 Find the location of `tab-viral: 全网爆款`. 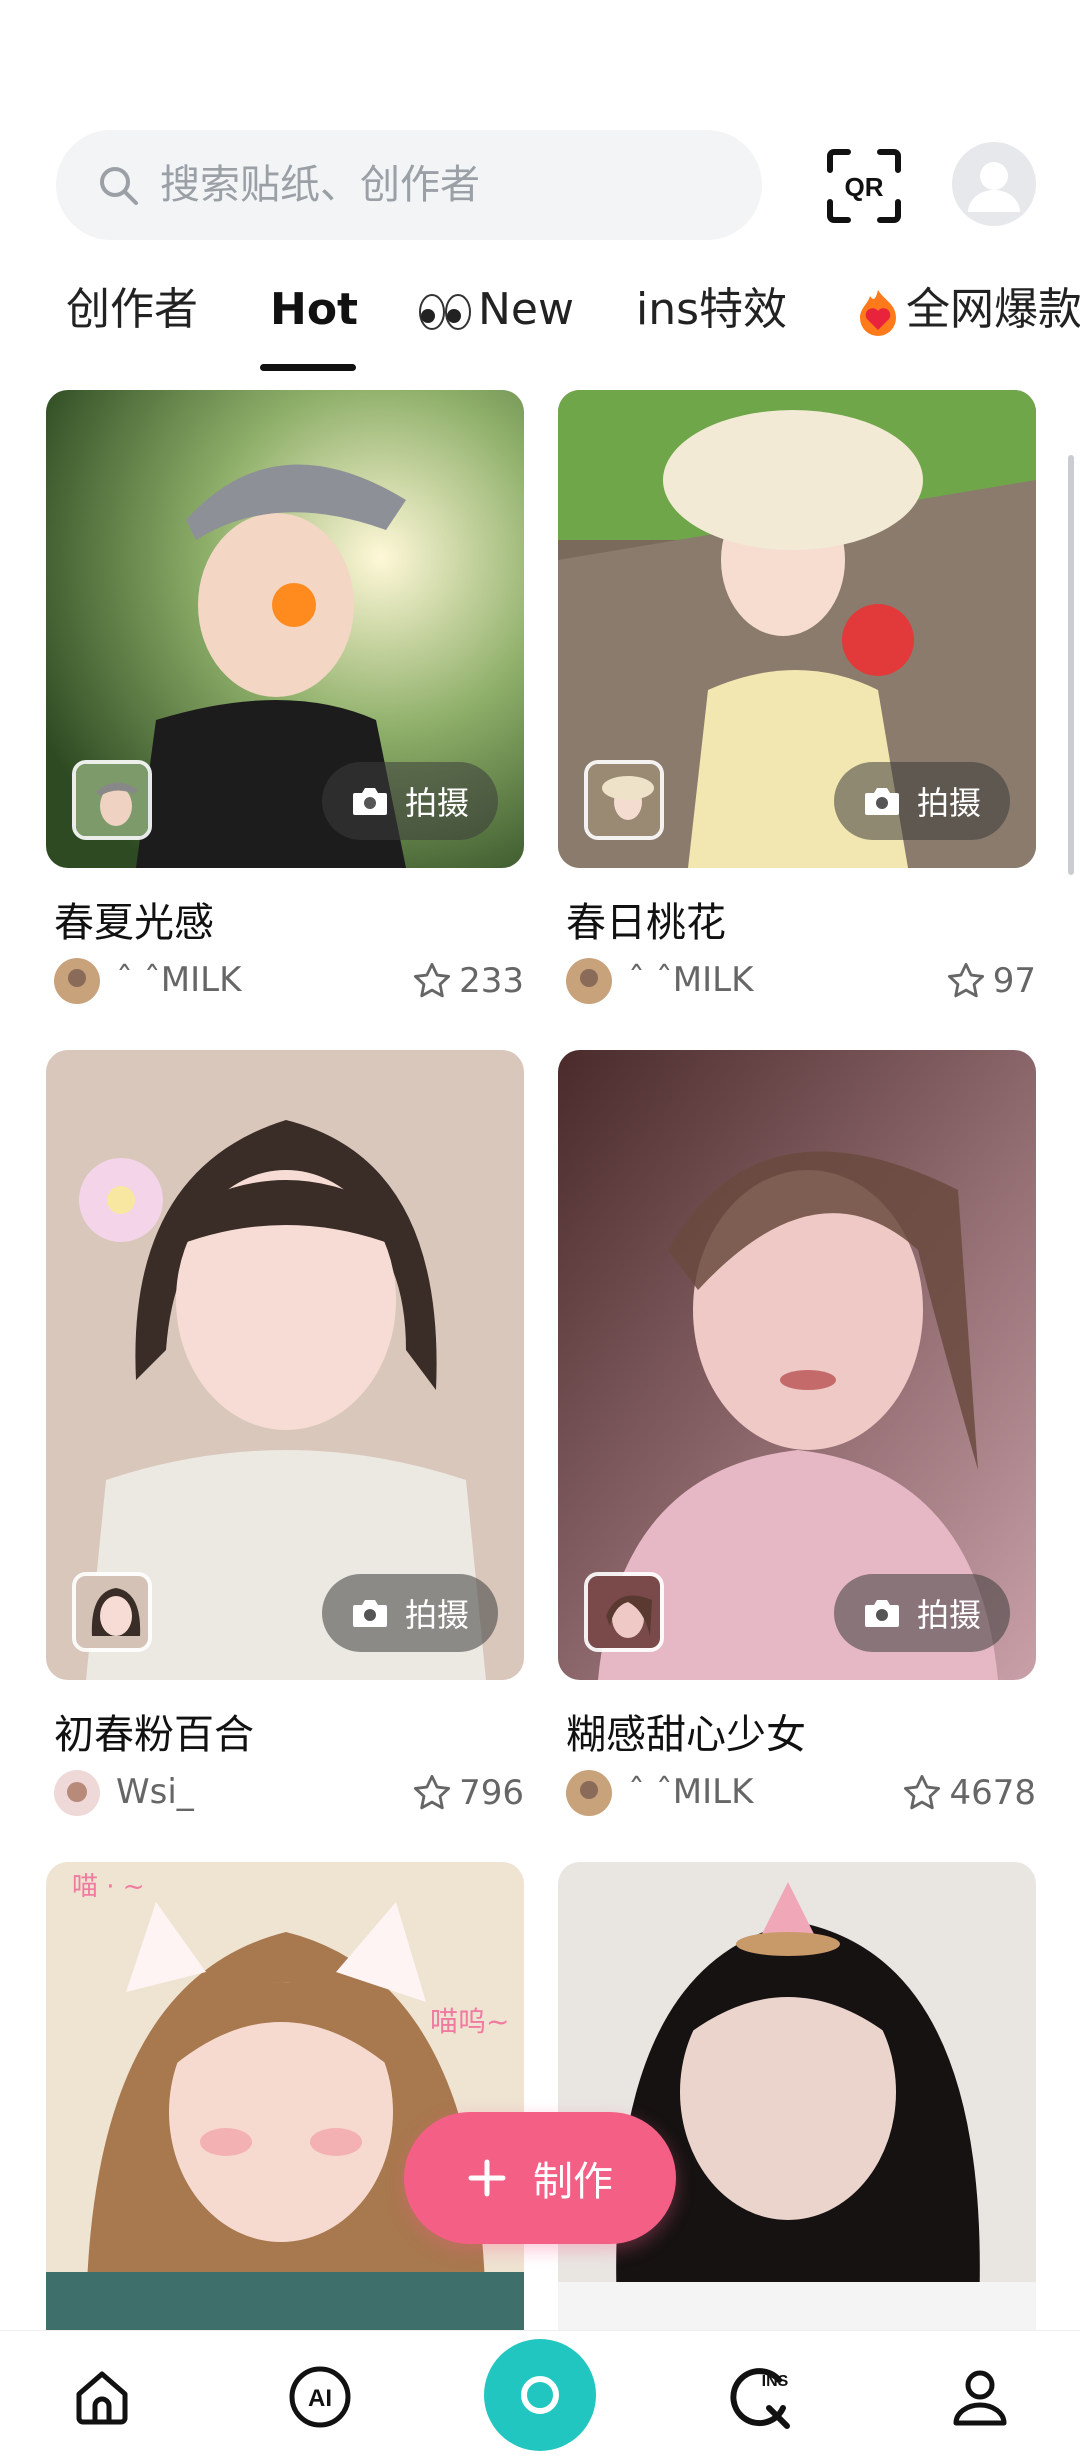

tab-viral: 全网爆款 is located at coordinates (968, 310).